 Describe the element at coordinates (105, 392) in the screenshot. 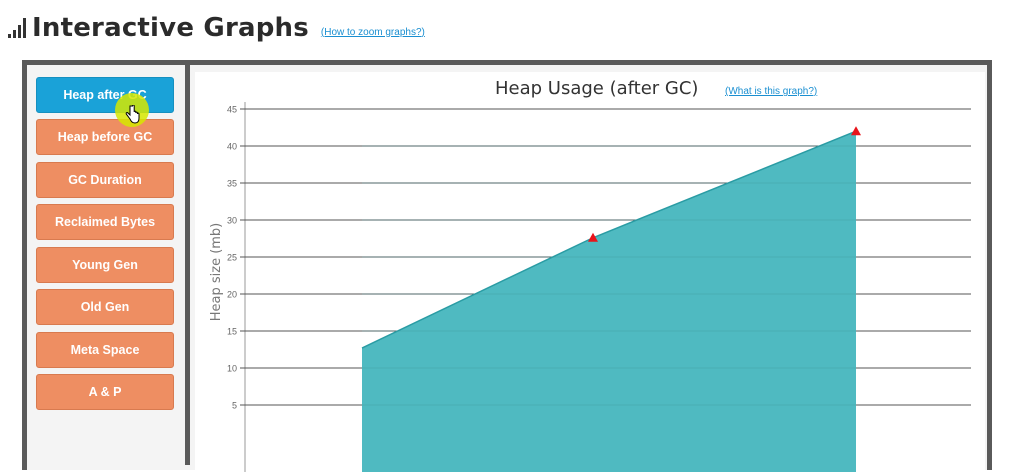

I see `nav-a-and-p-button: A & P` at that location.